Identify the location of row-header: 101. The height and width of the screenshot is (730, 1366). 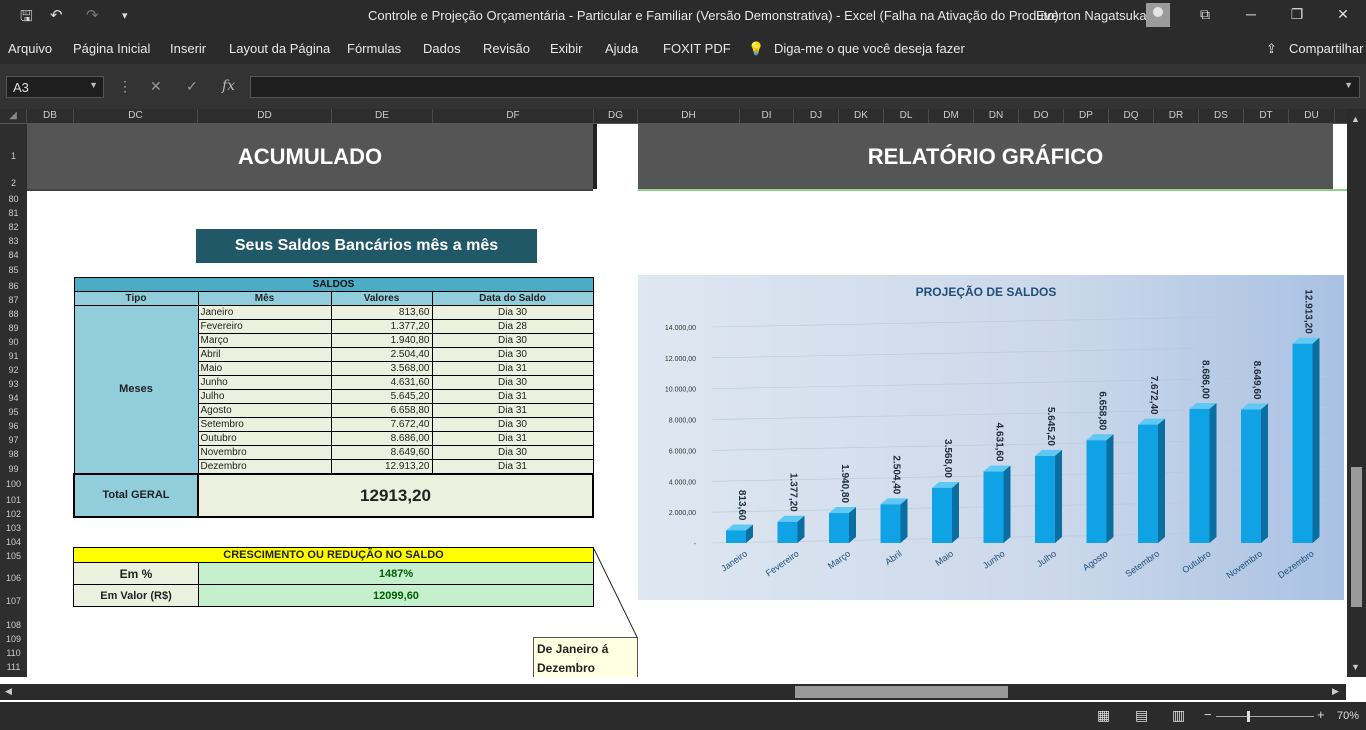
(13, 500).